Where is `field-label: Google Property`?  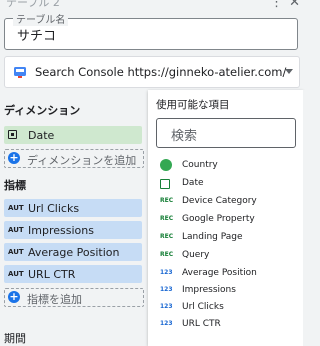 field-label: Google Property is located at coordinates (218, 219).